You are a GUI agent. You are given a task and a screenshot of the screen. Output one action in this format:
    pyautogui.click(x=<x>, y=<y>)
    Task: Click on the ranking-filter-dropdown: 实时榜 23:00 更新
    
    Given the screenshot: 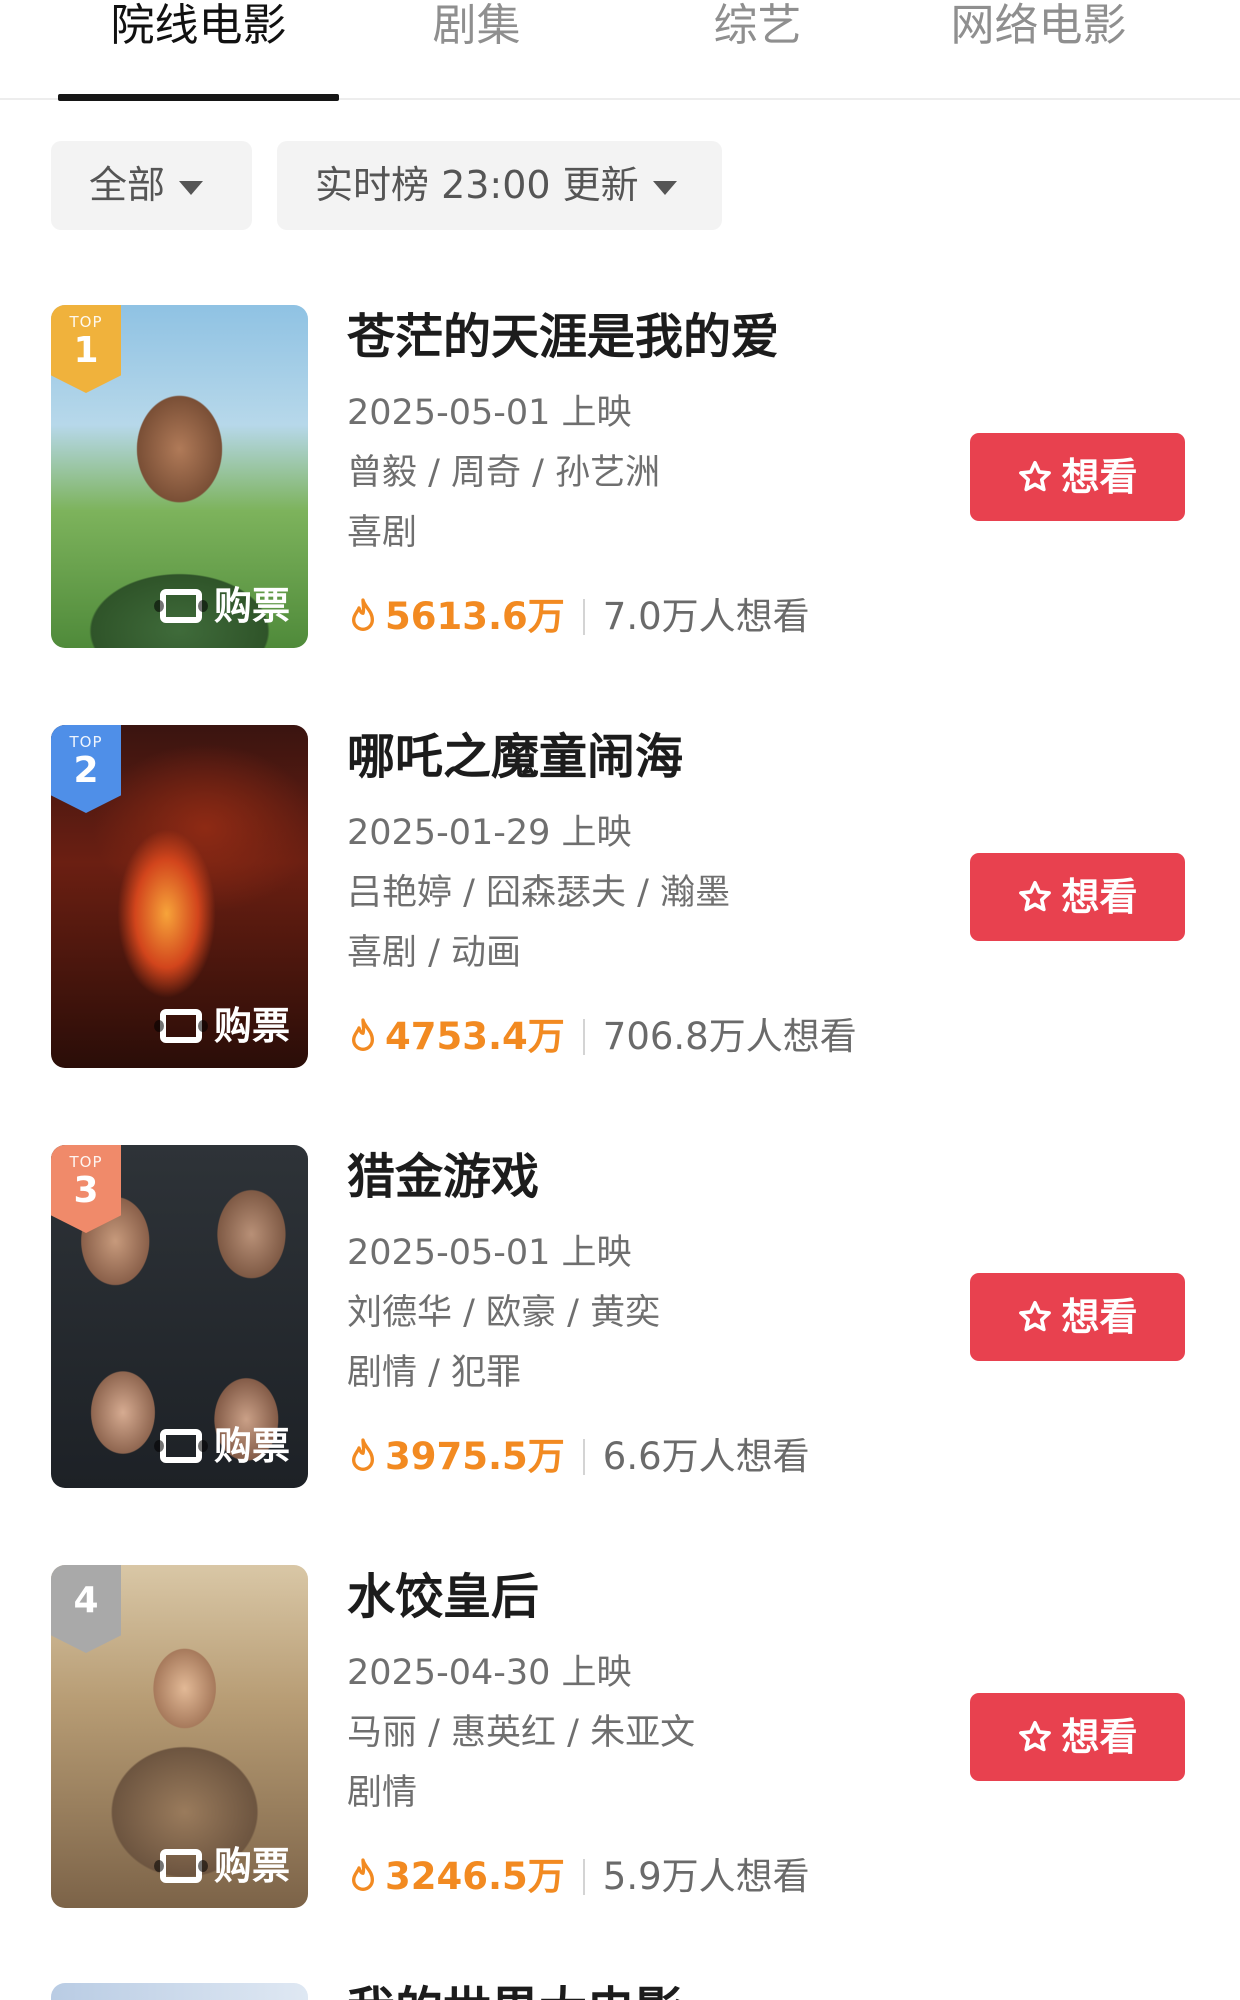 What is the action you would take?
    pyautogui.click(x=499, y=185)
    